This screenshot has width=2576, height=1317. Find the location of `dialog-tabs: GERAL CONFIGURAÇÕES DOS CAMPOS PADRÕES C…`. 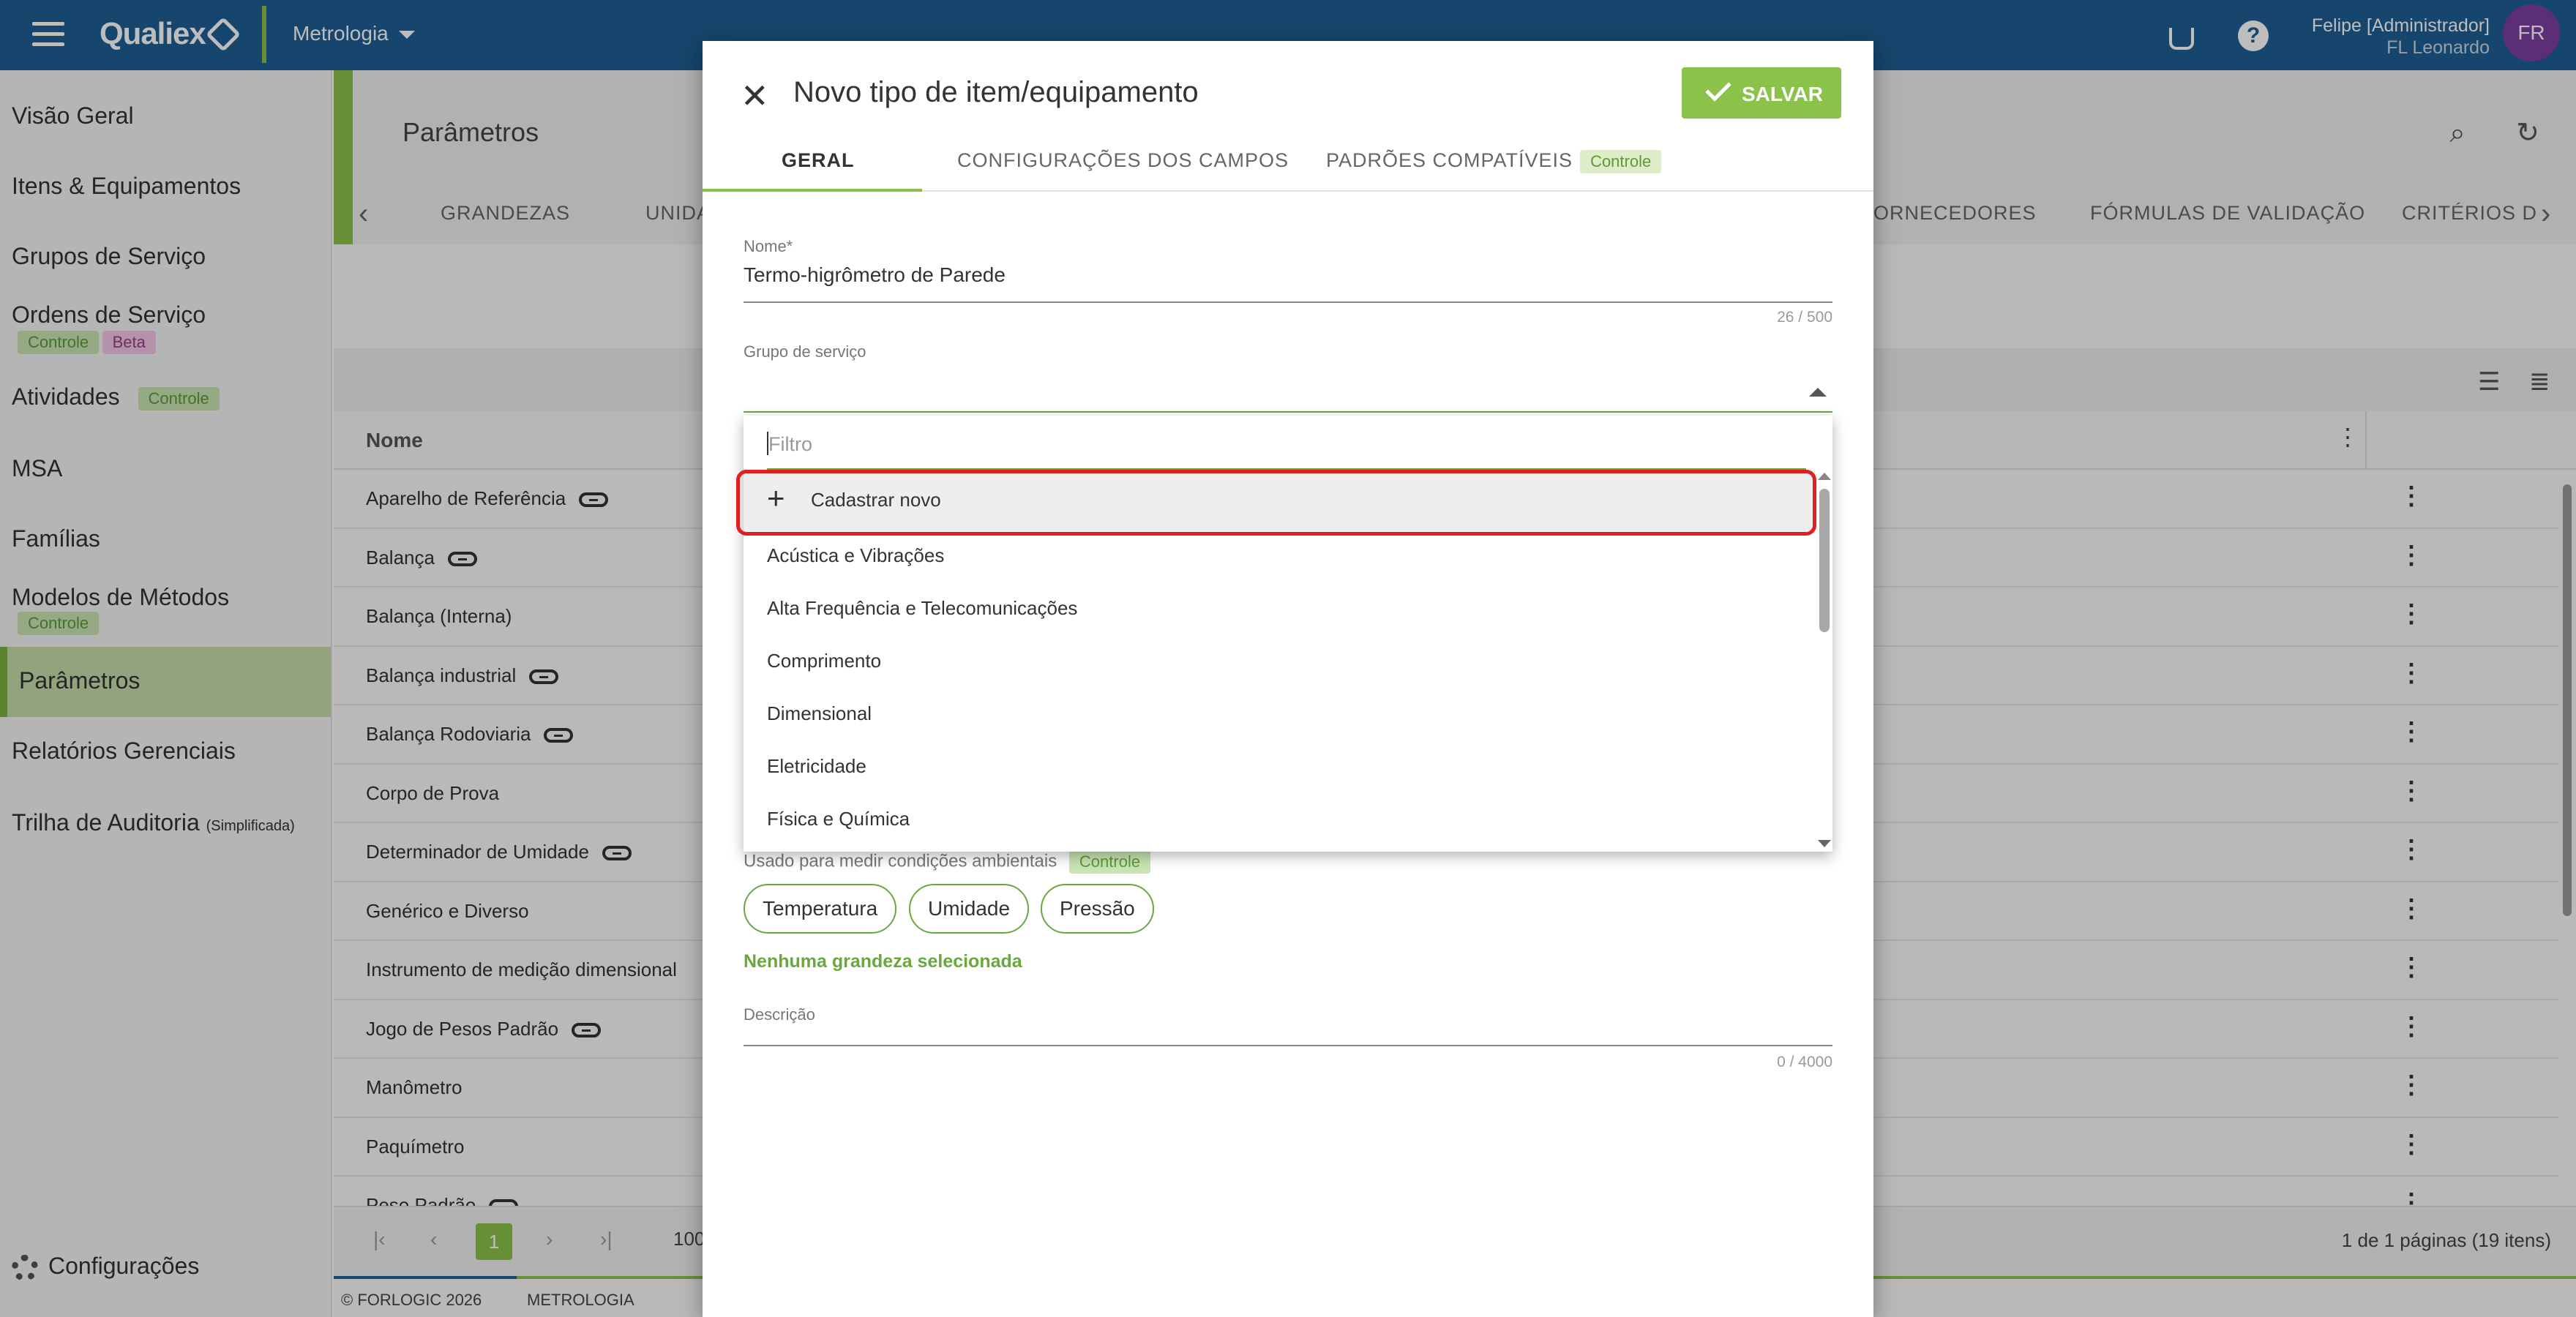

dialog-tabs: GERAL CONFIGURAÇÕES DOS CAMPOS PADRÕES C… is located at coordinates (1288, 164).